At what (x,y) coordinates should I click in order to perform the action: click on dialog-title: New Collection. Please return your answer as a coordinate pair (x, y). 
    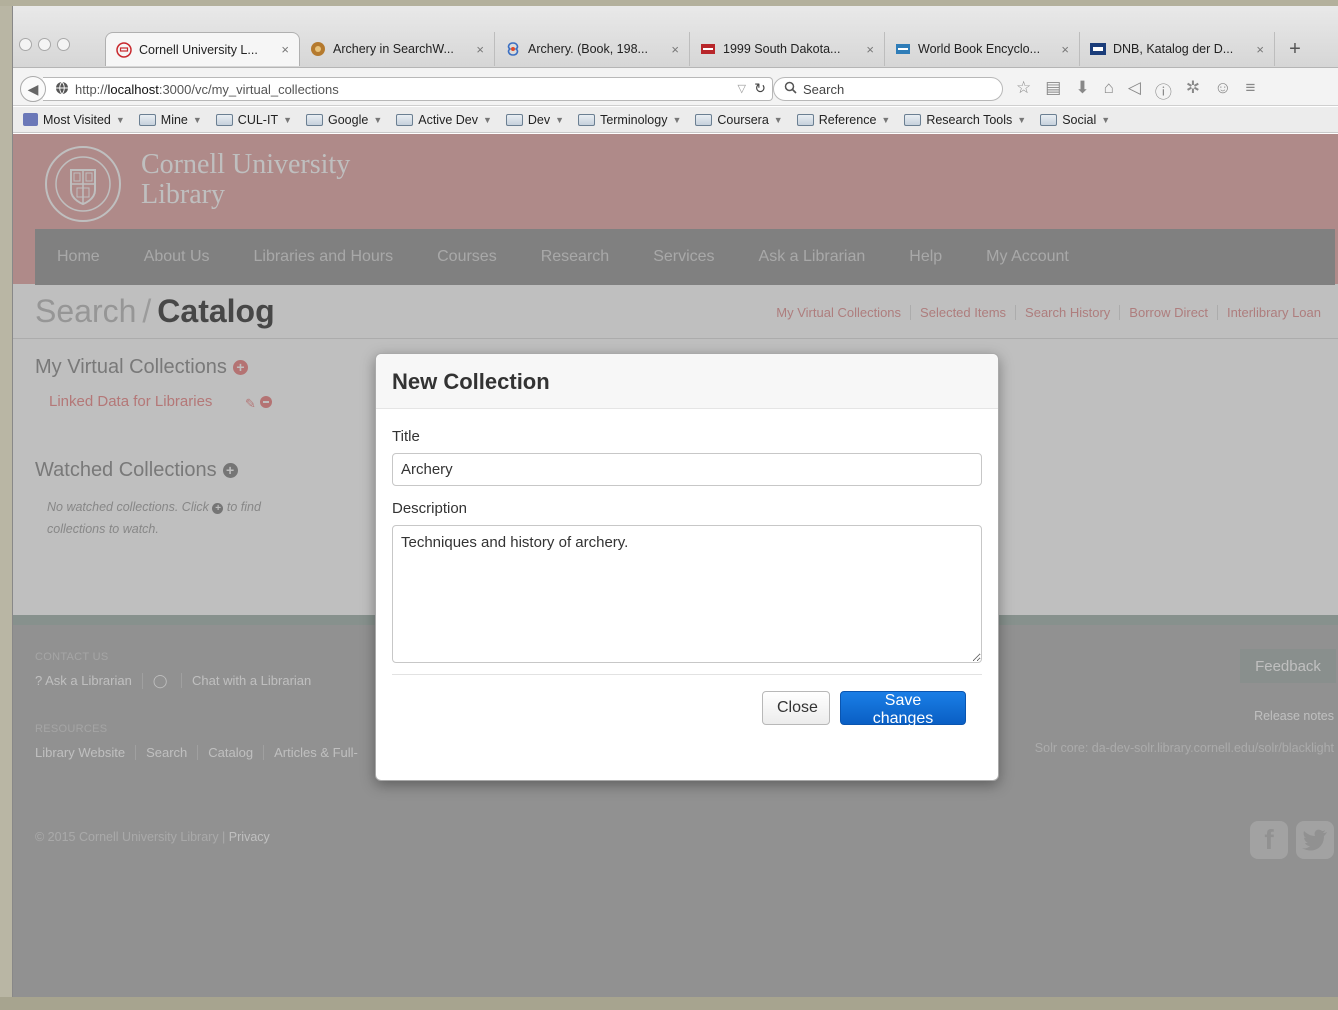
    Looking at the image, I should click on (471, 381).